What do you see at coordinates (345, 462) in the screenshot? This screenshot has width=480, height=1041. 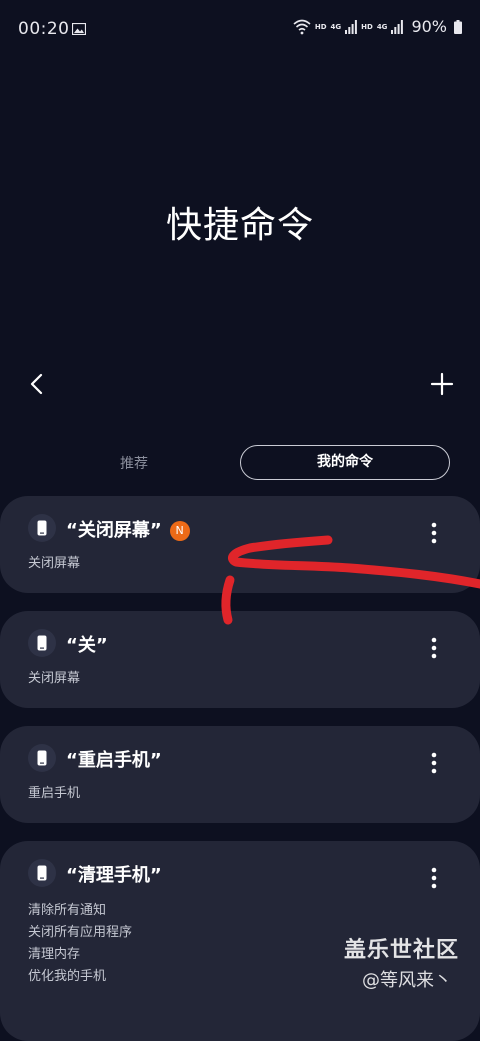 I see `tab-my-commands: 我的命令` at bounding box center [345, 462].